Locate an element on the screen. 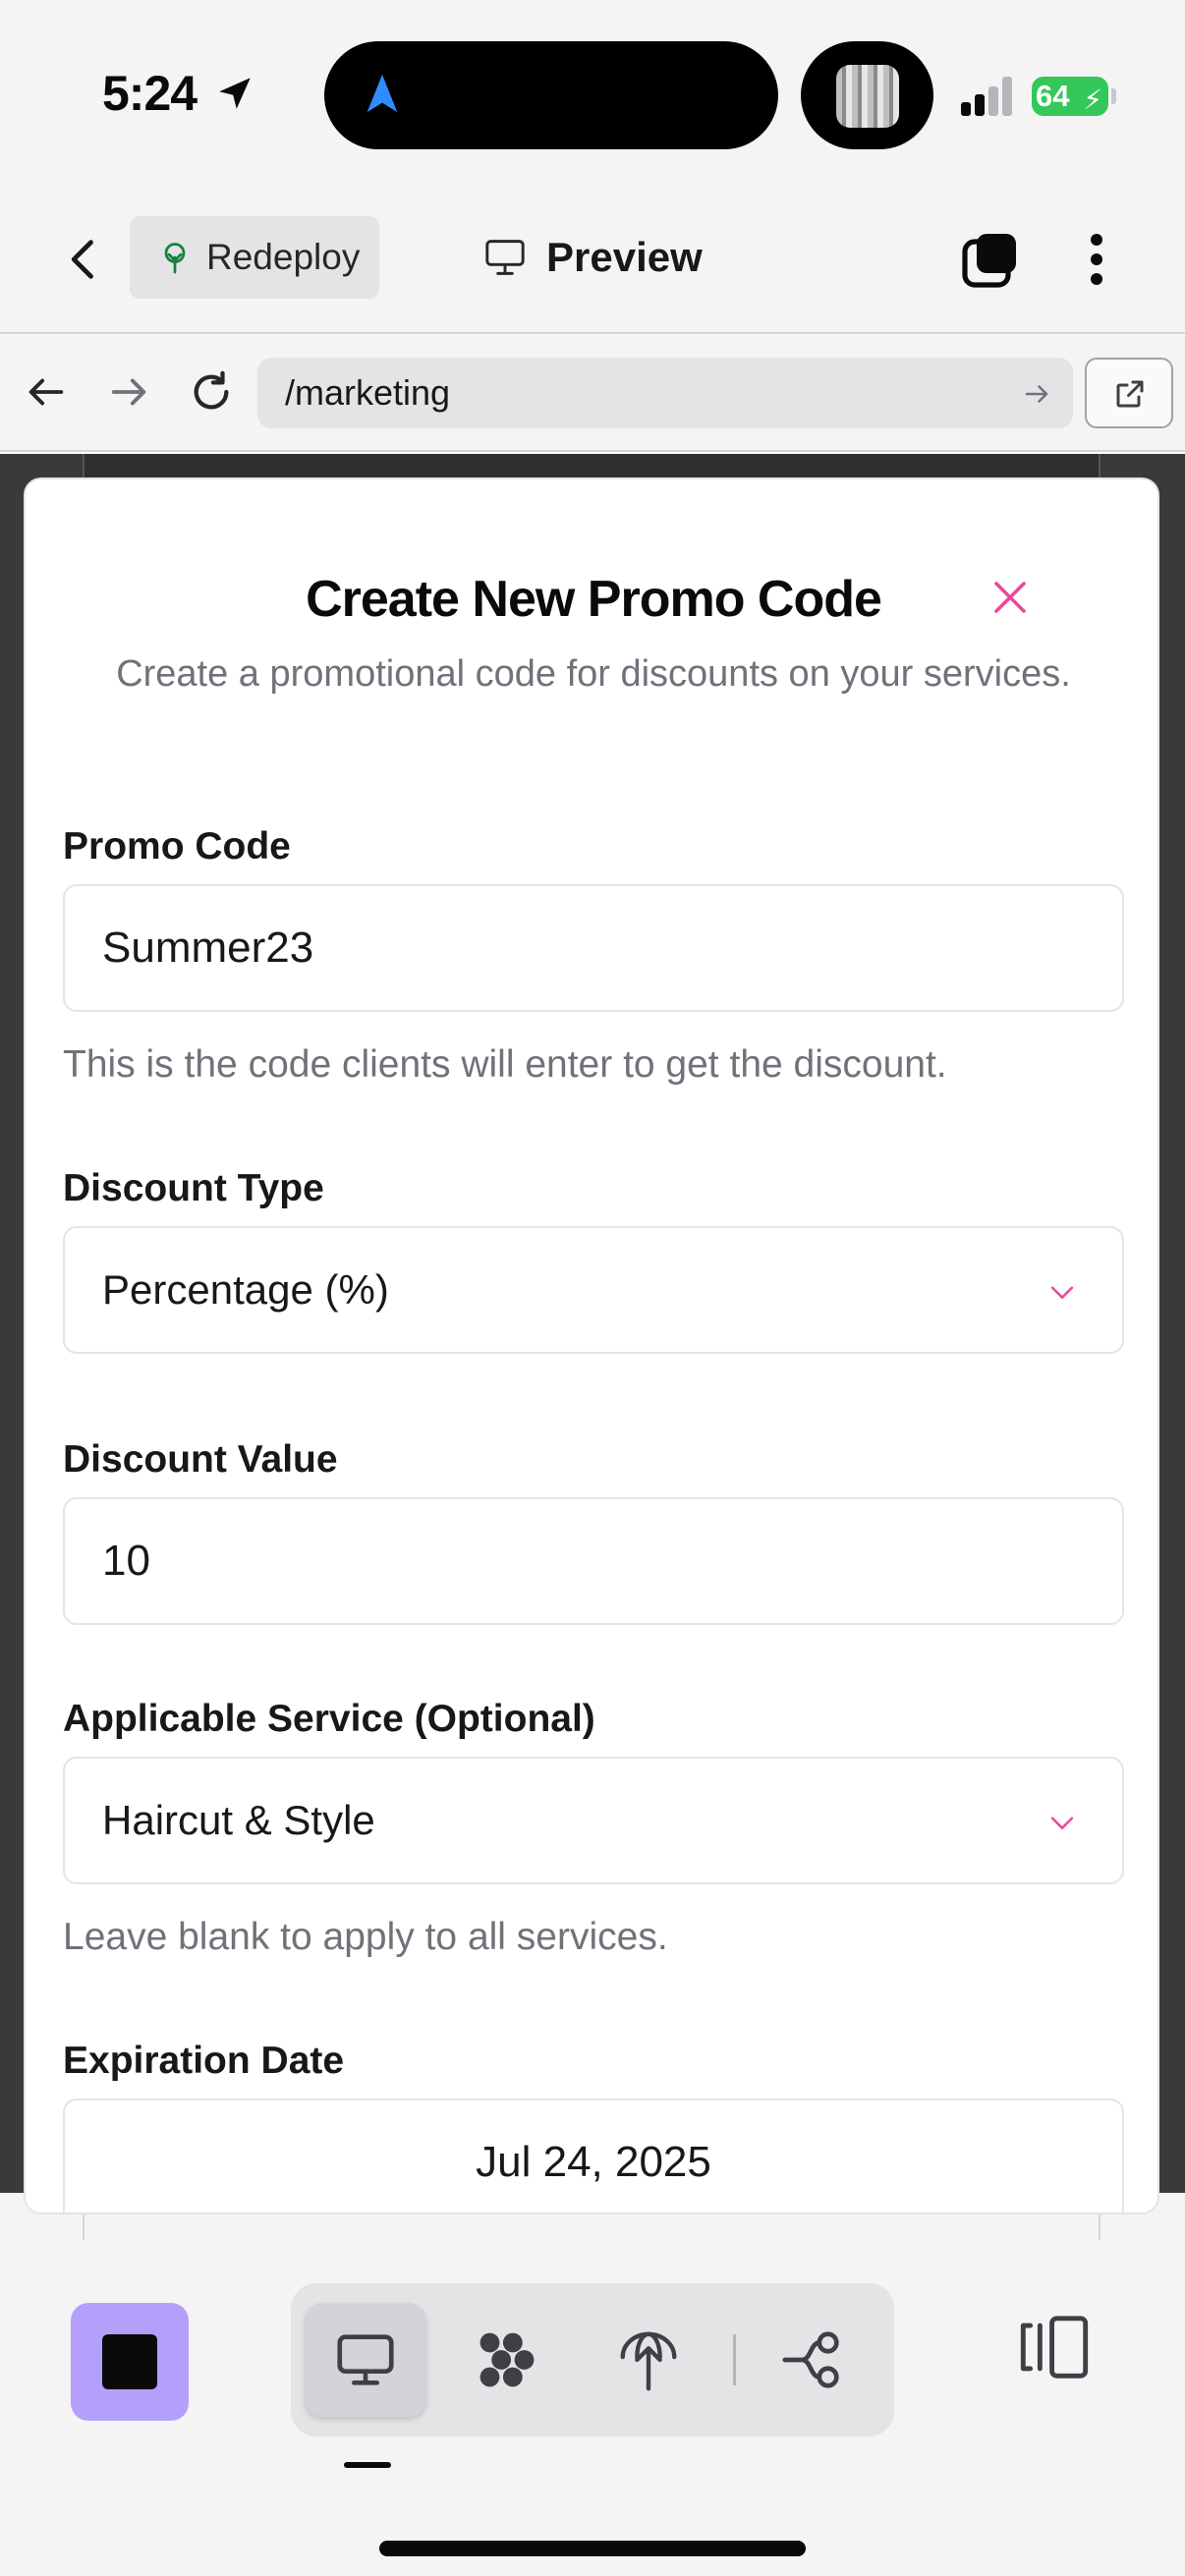 The height and width of the screenshot is (2576, 1185). expiration-date-label: Expiration Date is located at coordinates (204, 2061).